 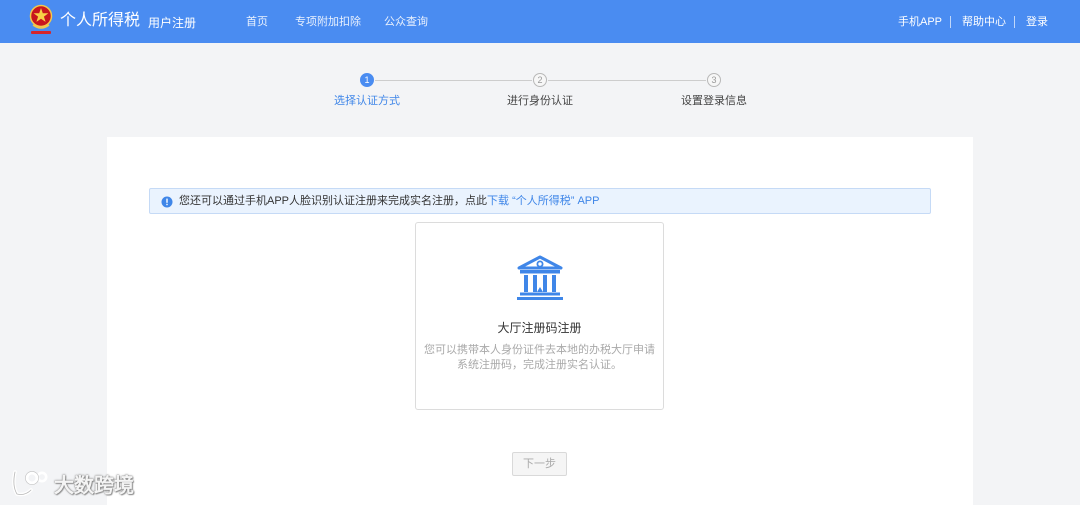 I want to click on info-icon, so click(x=167, y=201).